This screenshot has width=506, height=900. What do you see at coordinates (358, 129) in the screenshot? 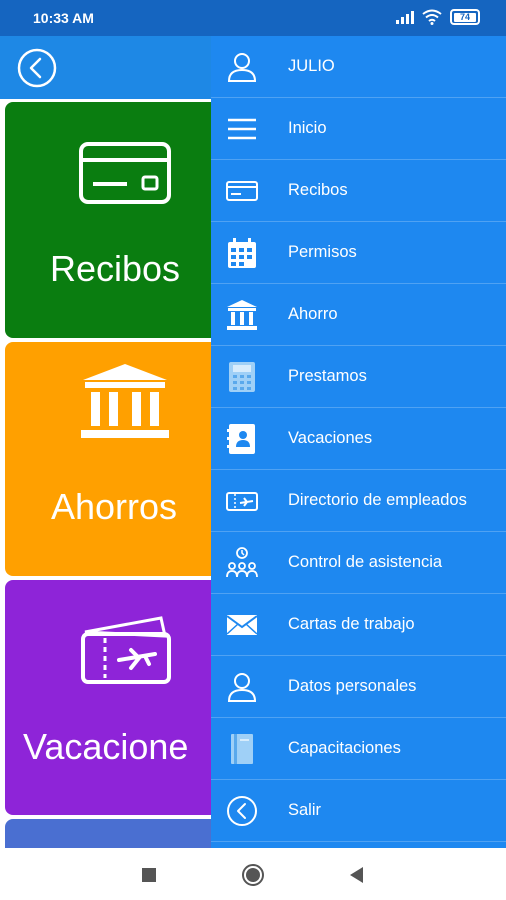
I see `drawer-item-inicio: Inicio` at bounding box center [358, 129].